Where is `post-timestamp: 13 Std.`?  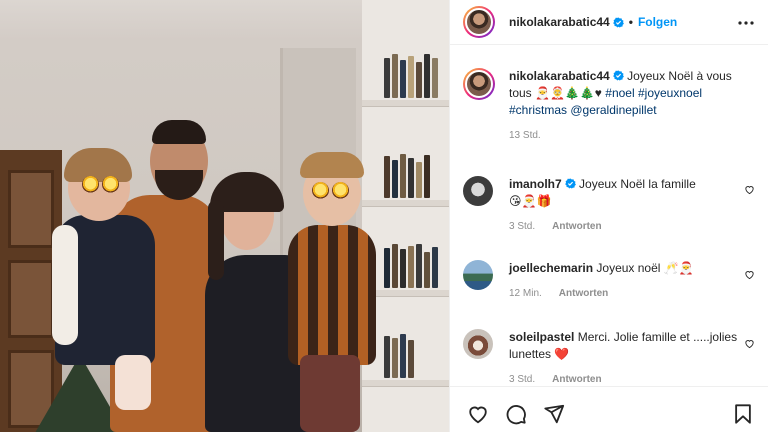 post-timestamp: 13 Std. is located at coordinates (525, 135).